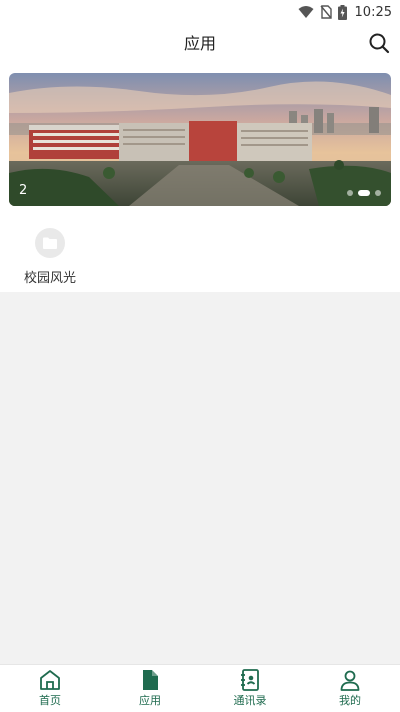  I want to click on tab-home: 首页, so click(50, 688).